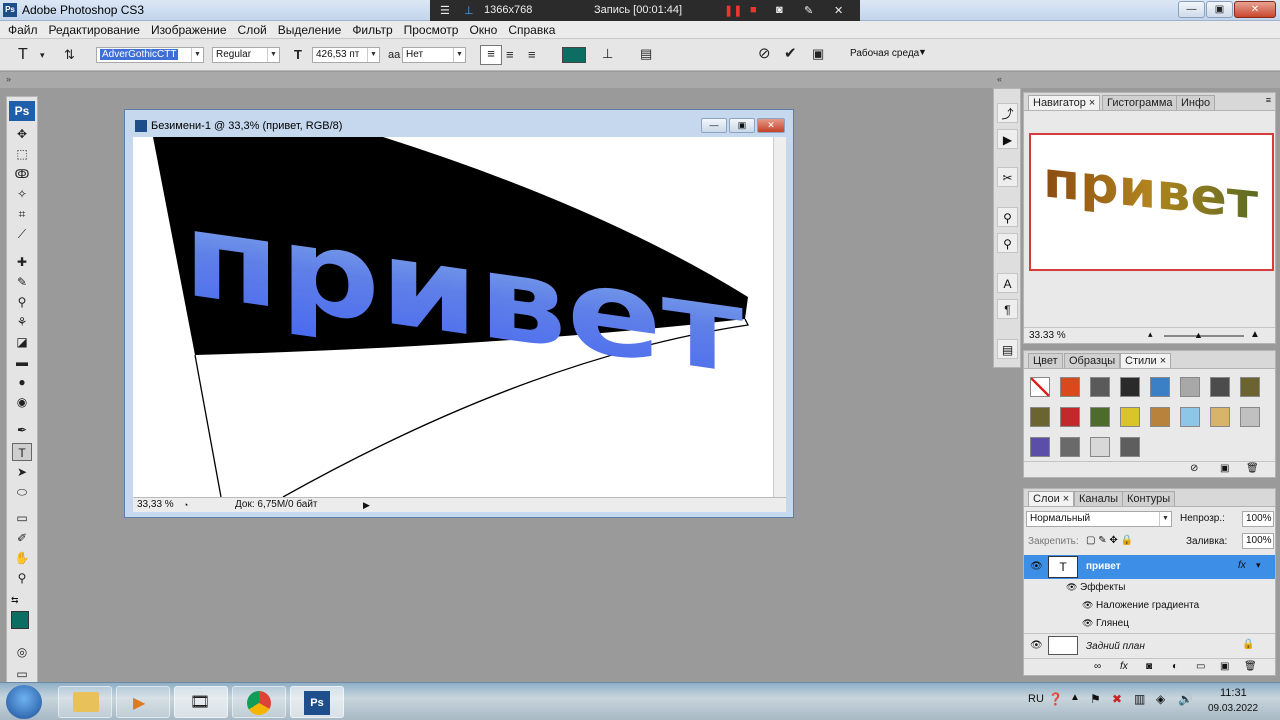 The width and height of the screenshot is (1280, 720). I want to click on menu-file: Файл, so click(23, 30).